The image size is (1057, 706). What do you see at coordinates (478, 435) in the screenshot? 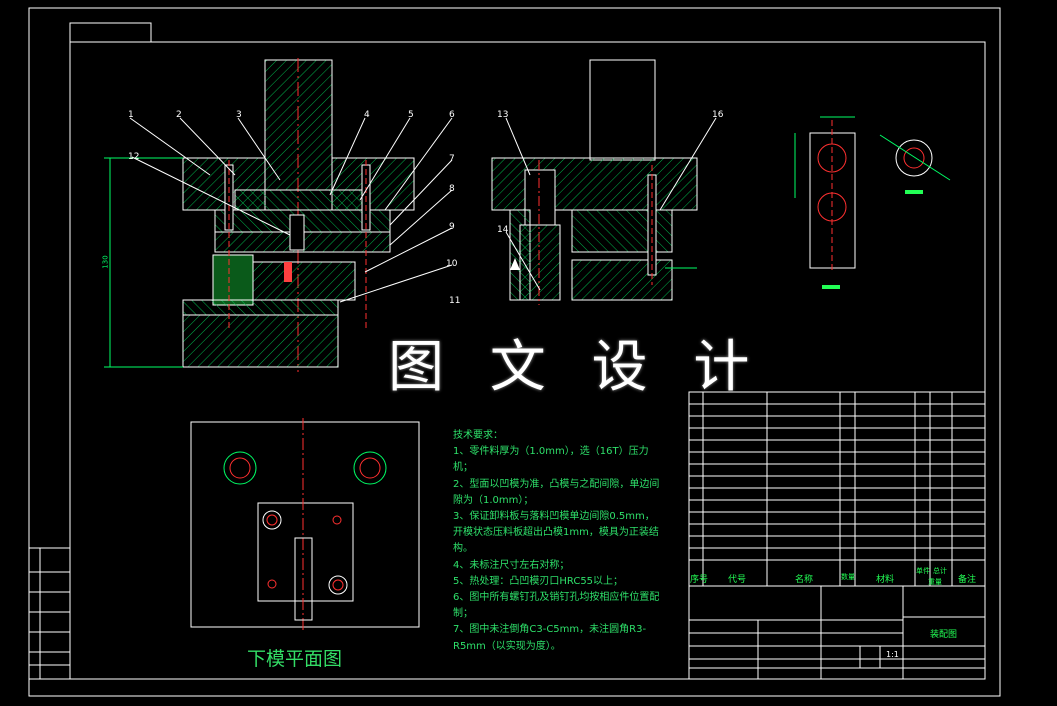
I see `tech-title: 技术要求：` at bounding box center [478, 435].